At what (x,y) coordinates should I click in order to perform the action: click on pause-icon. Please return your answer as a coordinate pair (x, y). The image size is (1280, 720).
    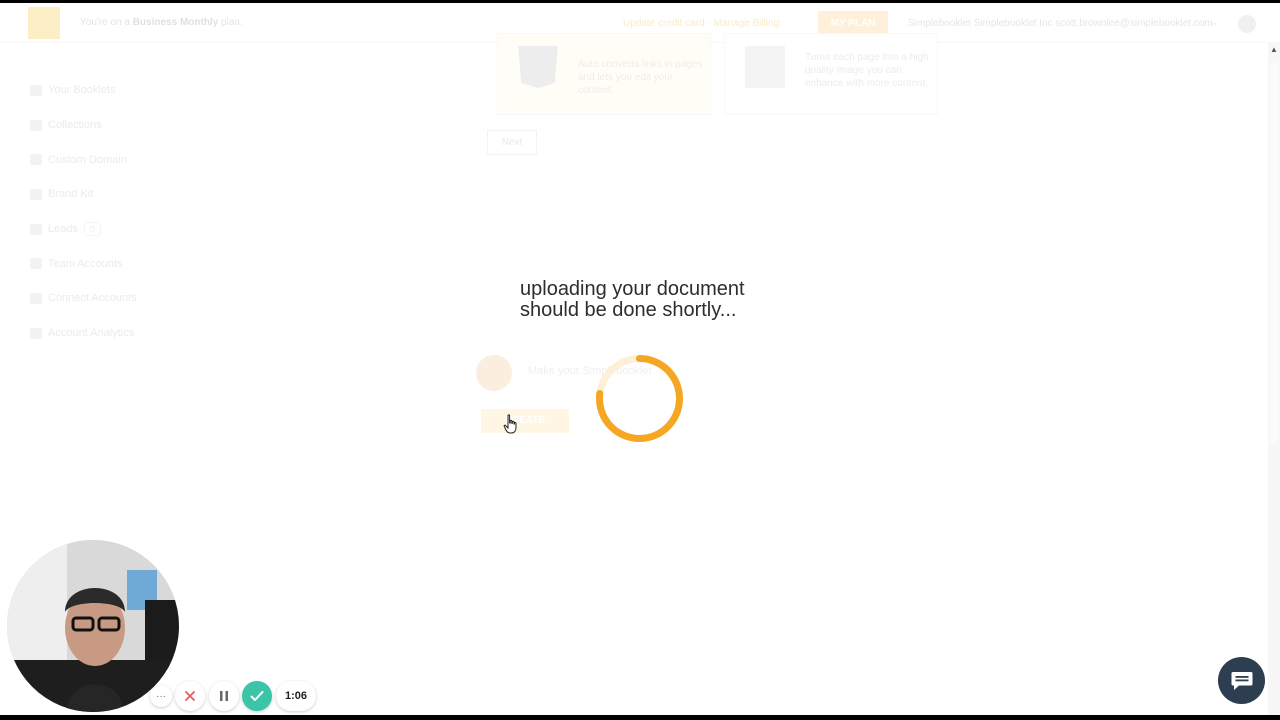
    Looking at the image, I should click on (224, 696).